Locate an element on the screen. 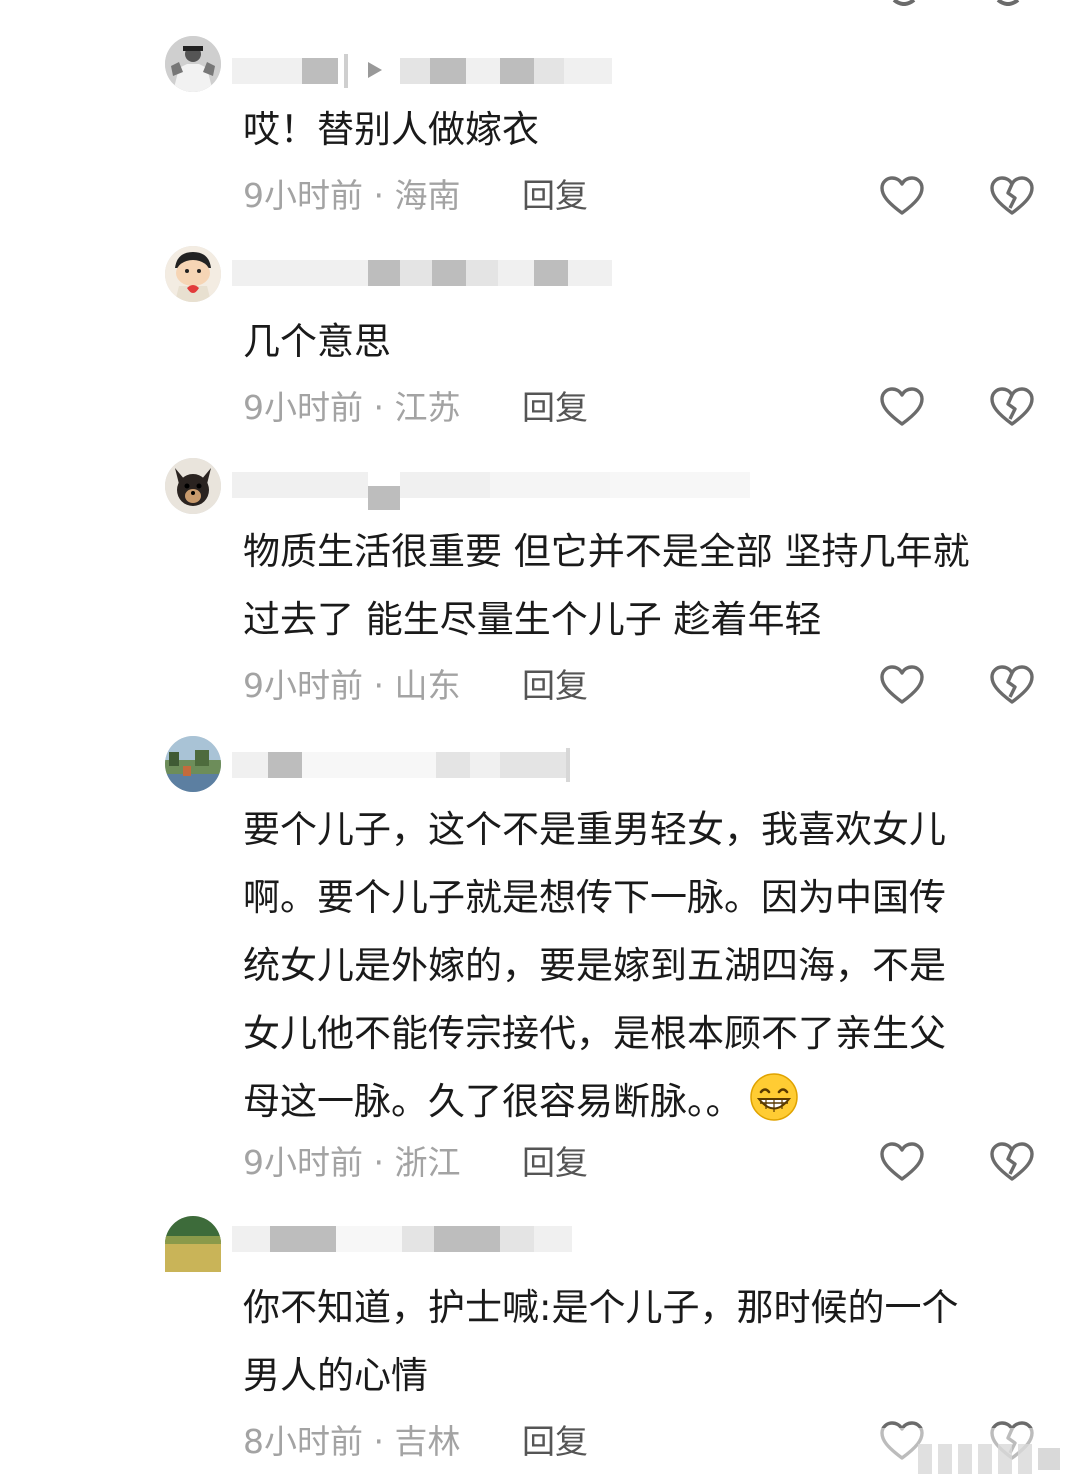 This screenshot has width=1080, height=1482. comment-text: 你不知道，护士喊:是个儿子，那时候的一个 男人的心情 is located at coordinates (601, 1341).